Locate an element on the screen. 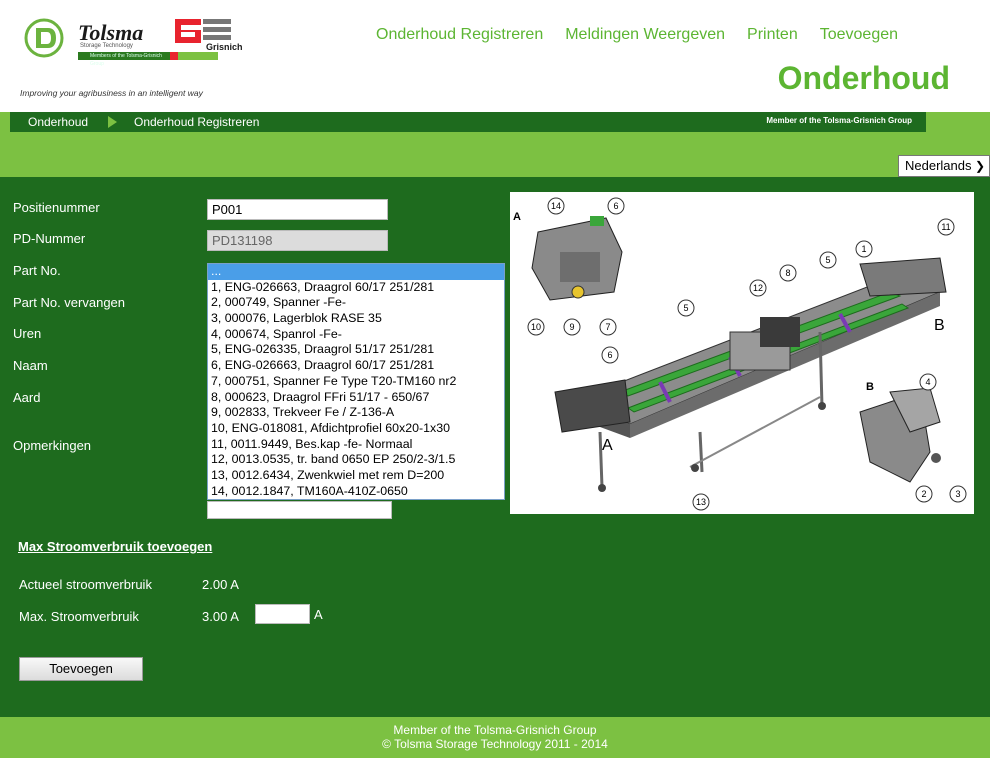 This screenshot has width=990, height=758. nav-onderhoud-registreren: Onderhoud Registreren is located at coordinates (459, 35).